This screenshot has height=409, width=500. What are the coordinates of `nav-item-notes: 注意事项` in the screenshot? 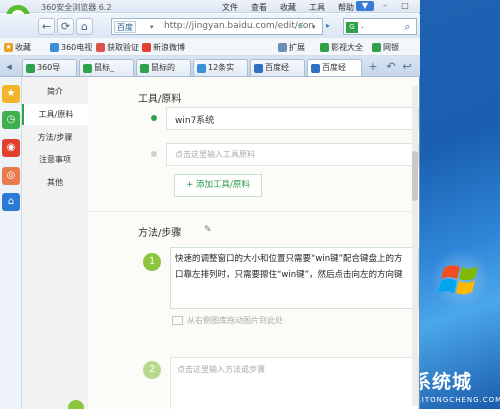 It's located at (55, 159).